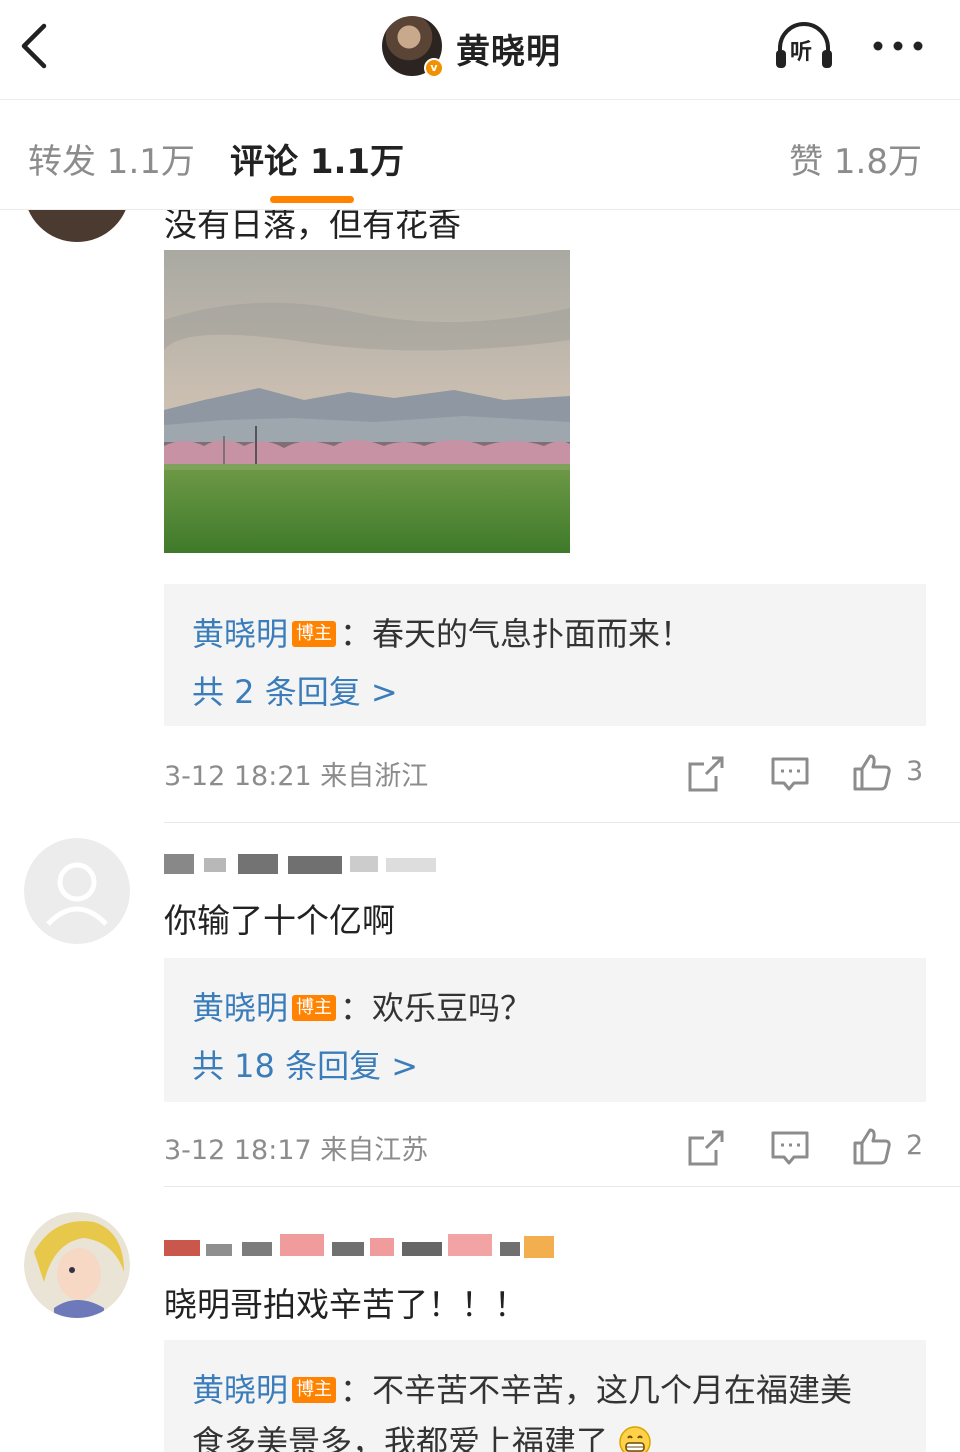 The height and width of the screenshot is (1452, 960). I want to click on comment-text: 晓明哥拍戏辛苦了！！！, so click(345, 1304).